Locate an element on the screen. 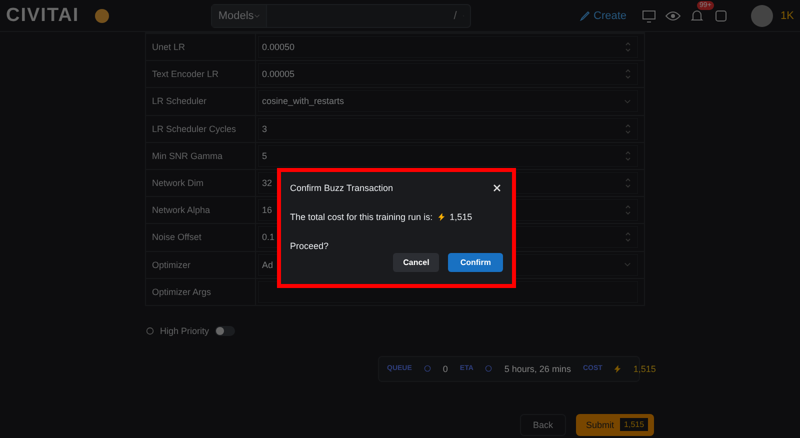  setting-label: Network Dim is located at coordinates (201, 183).